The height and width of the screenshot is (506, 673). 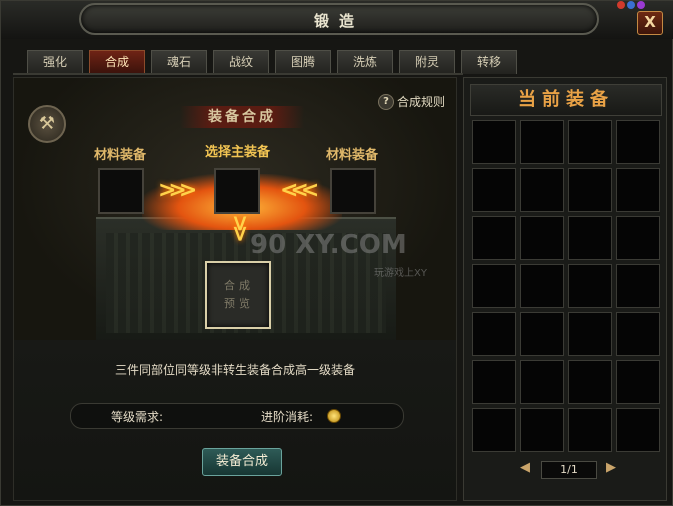 I want to click on section-title: 装备合成, so click(x=242, y=117).